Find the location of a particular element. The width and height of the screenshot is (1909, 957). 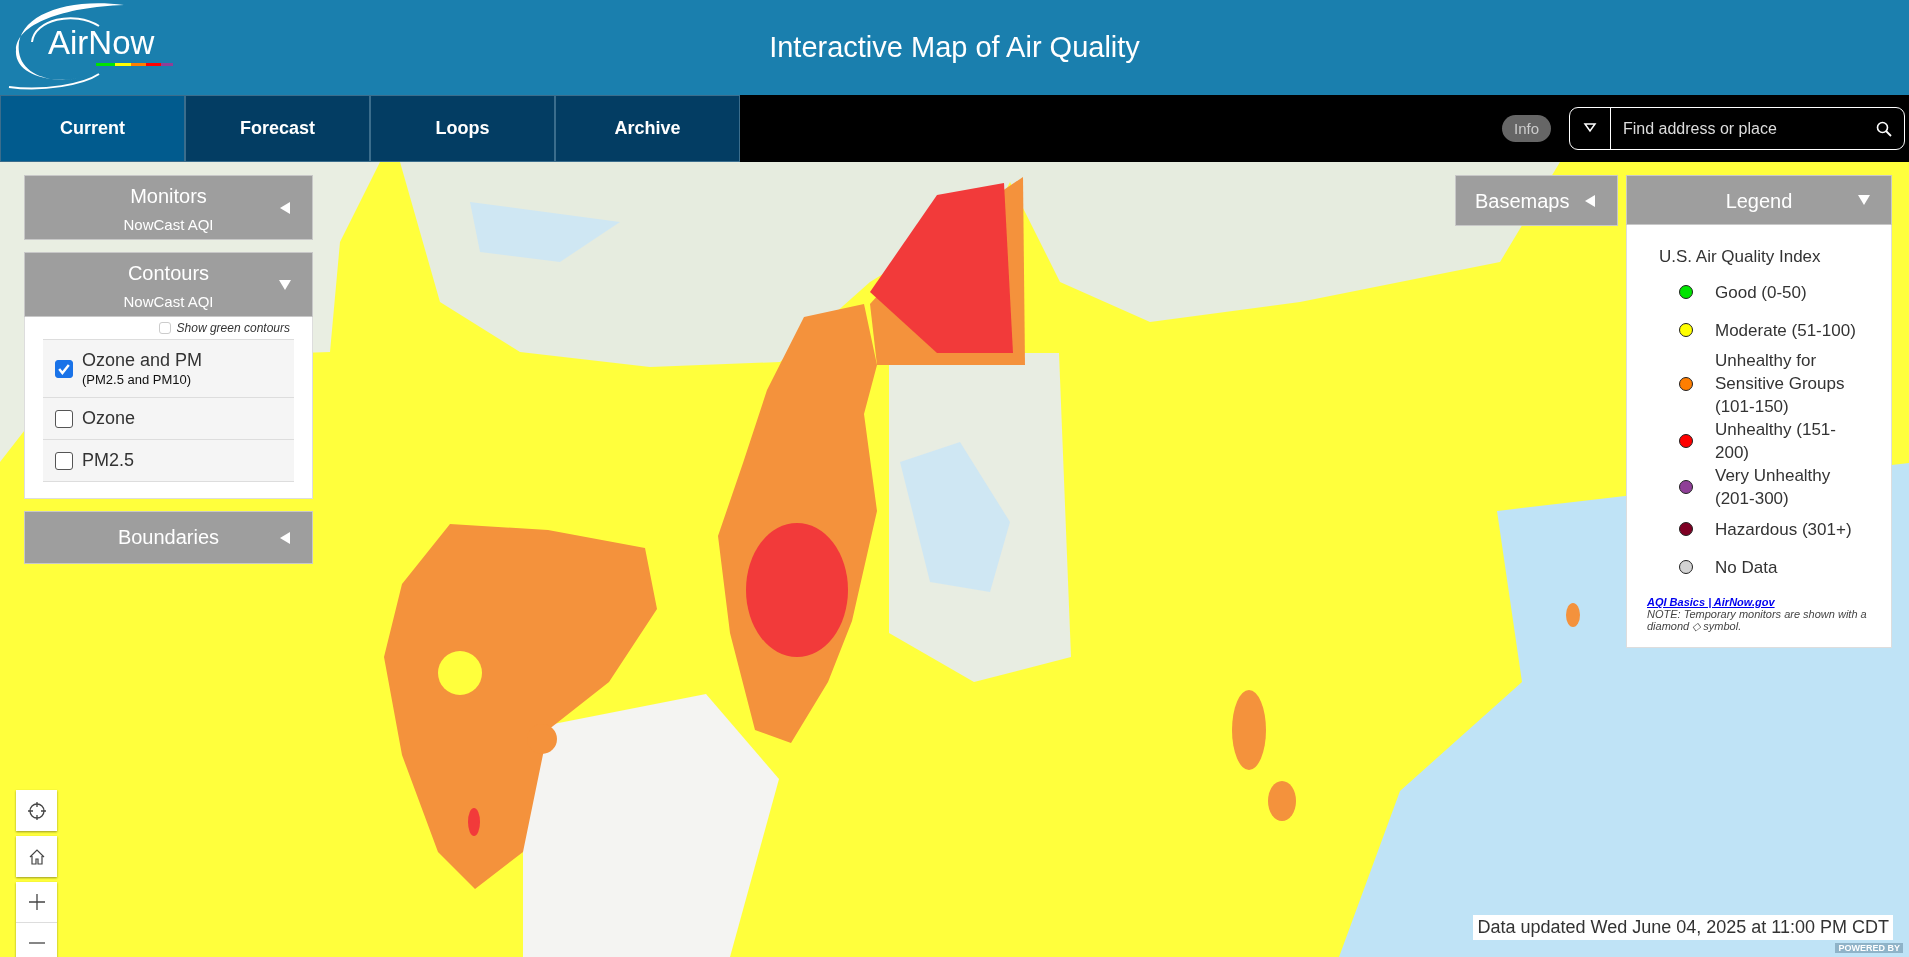

aqi-basics-link: AQI Basics | AirNow.gov is located at coordinates (1711, 602).